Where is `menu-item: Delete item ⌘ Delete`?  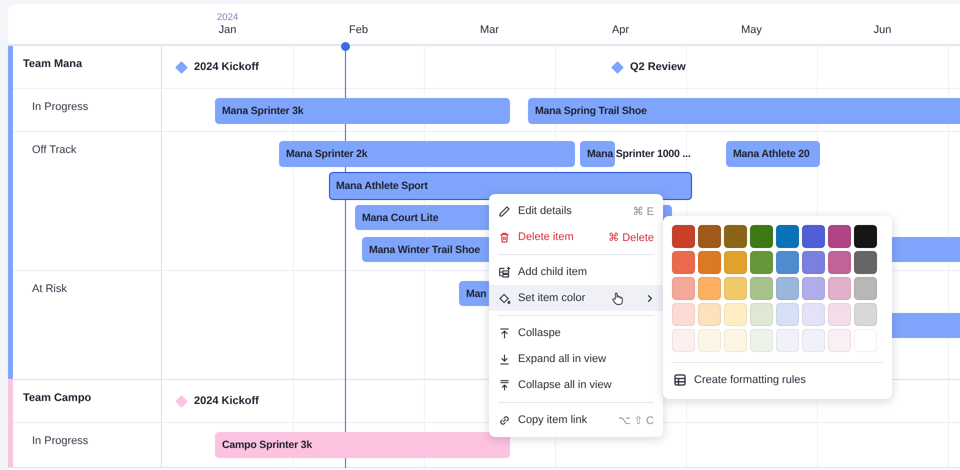
menu-item: Delete item ⌘ Delete is located at coordinates (576, 237).